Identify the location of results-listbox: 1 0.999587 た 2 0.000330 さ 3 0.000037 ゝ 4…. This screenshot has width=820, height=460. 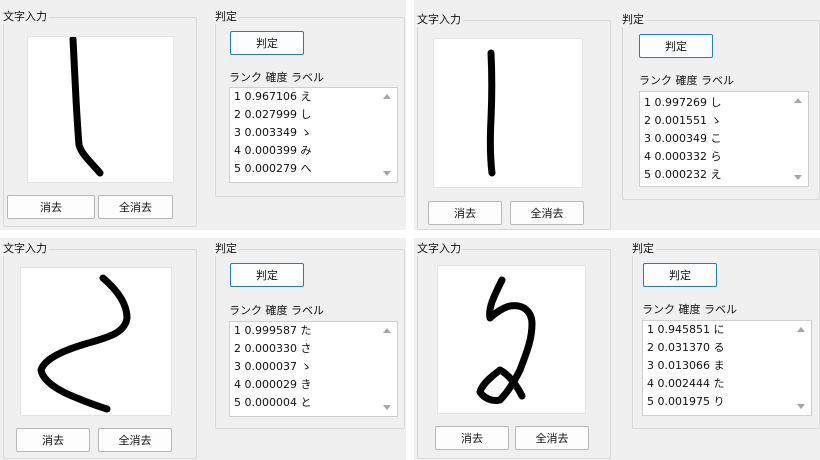
(313, 369).